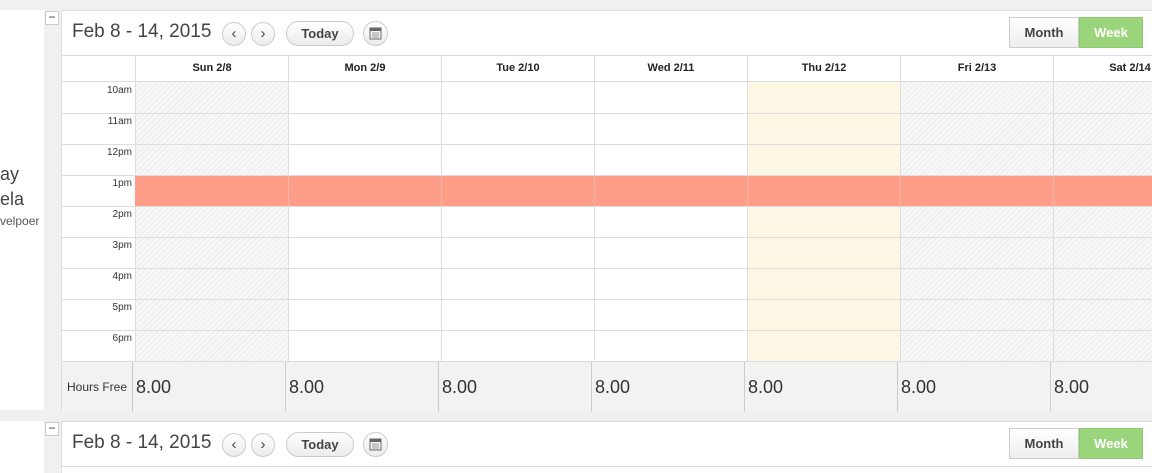 The height and width of the screenshot is (473, 1152). What do you see at coordinates (976, 68) in the screenshot?
I see `day-header: Fri 2/13` at bounding box center [976, 68].